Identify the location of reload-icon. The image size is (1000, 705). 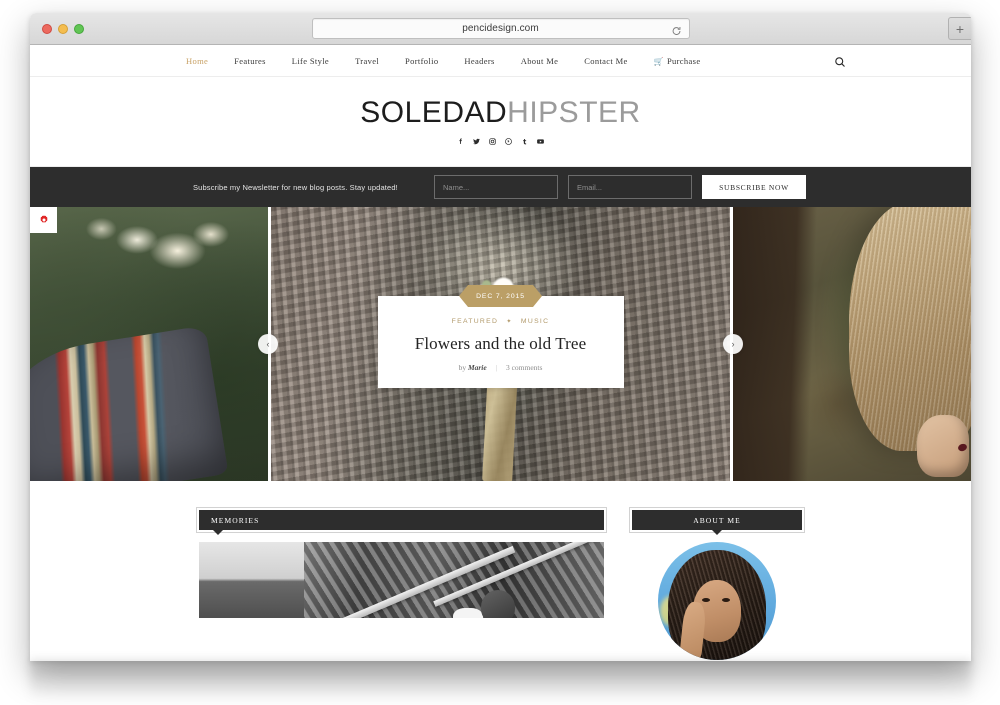
(676, 29).